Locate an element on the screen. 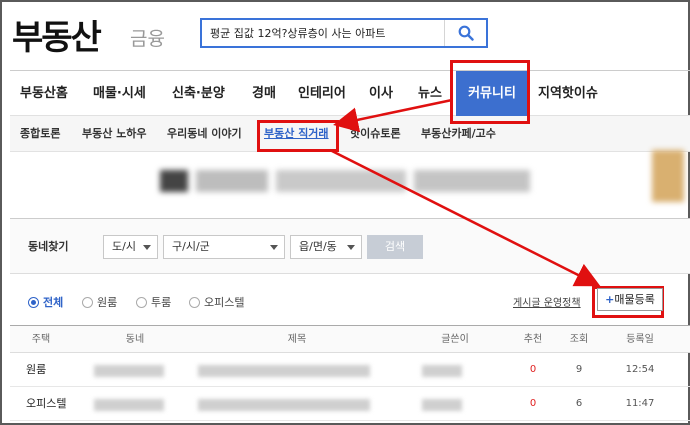  town-select: 읍/면/동 is located at coordinates (326, 247).